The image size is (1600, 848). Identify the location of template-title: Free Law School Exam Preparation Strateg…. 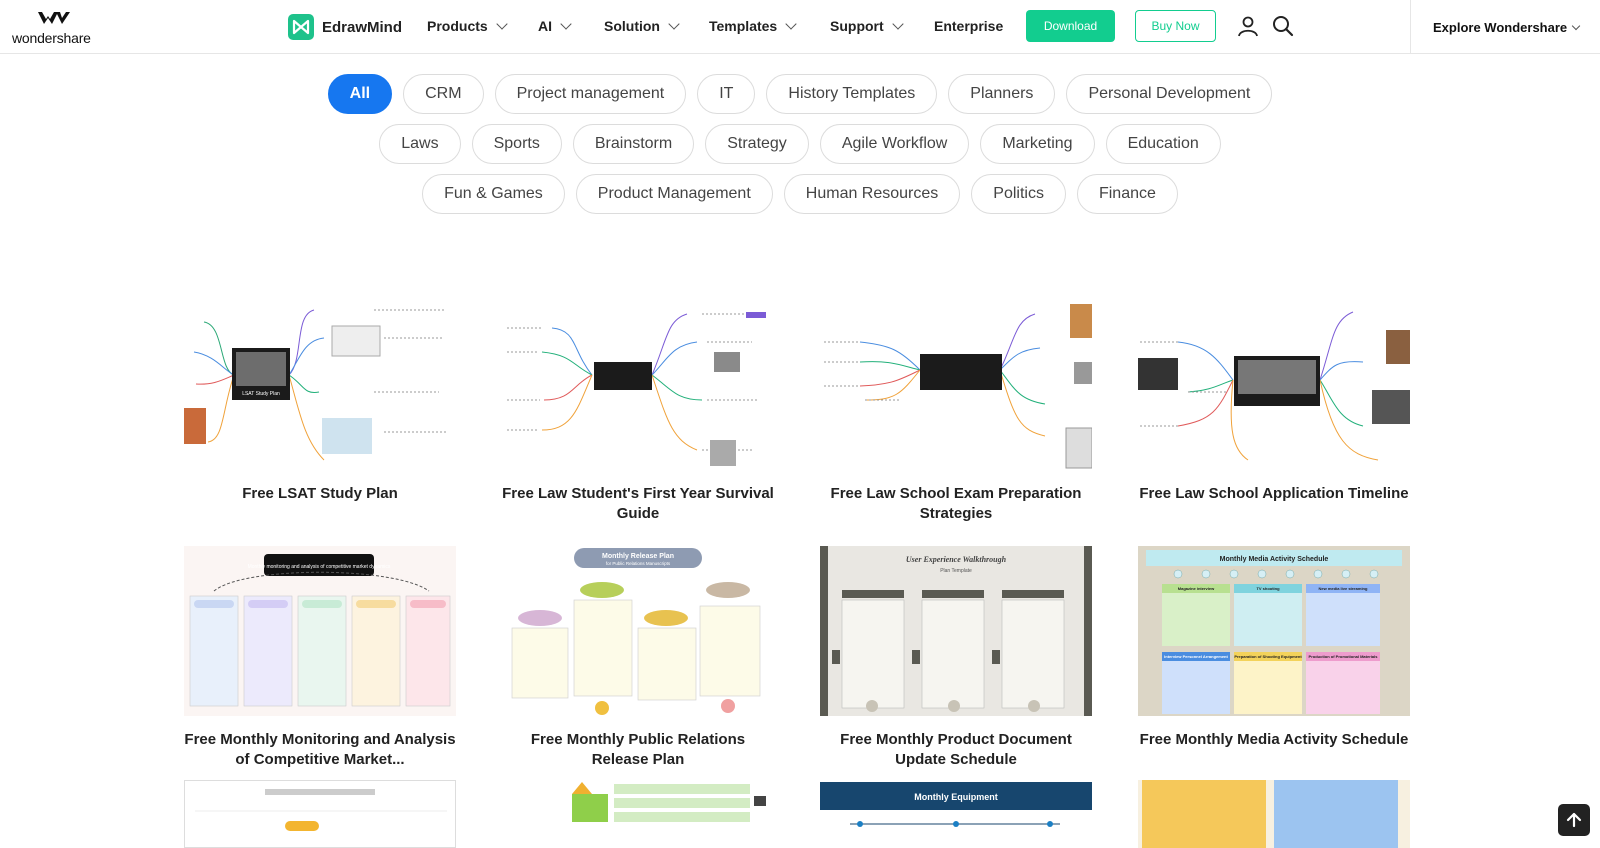
(956, 504).